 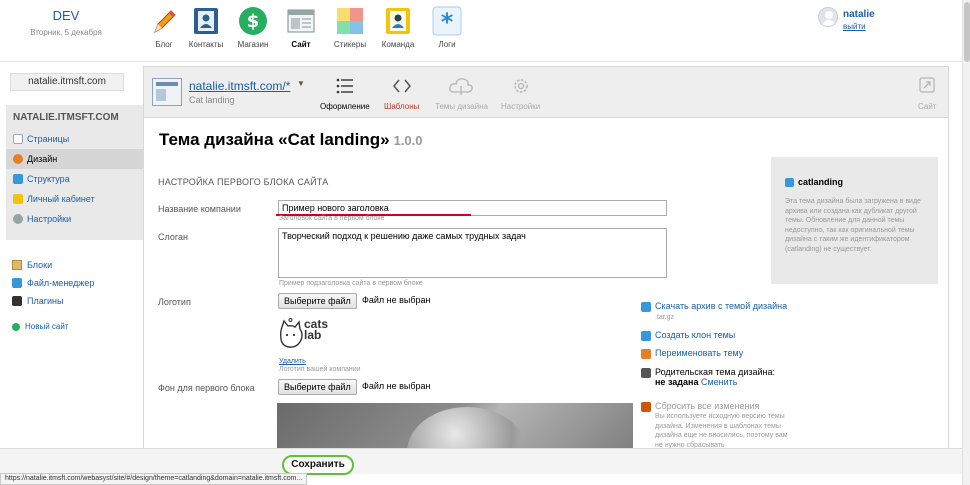 I want to click on app-contacts: Контакты, so click(x=206, y=27).